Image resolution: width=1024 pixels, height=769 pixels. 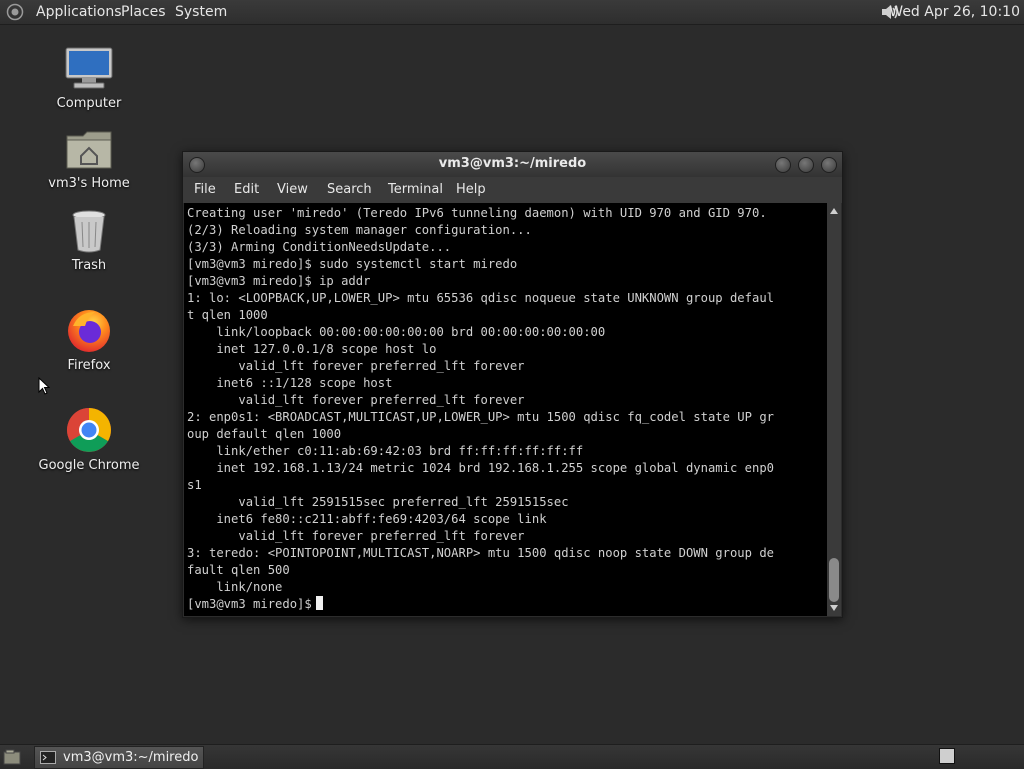 I want to click on menu-terminal: Terminal, so click(x=415, y=190).